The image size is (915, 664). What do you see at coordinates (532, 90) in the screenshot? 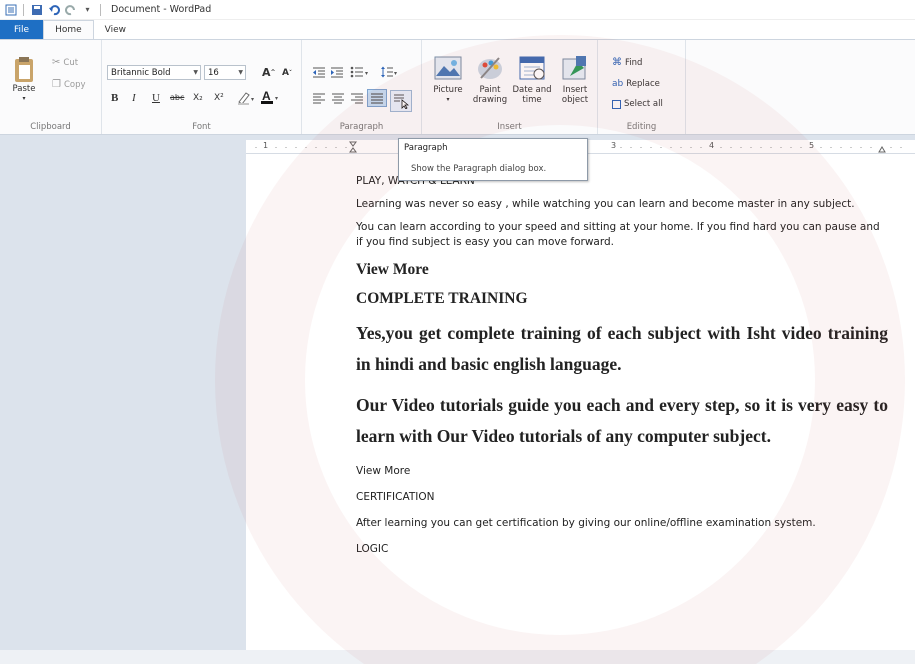
I see `datetime-label-1: Date and` at bounding box center [532, 90].